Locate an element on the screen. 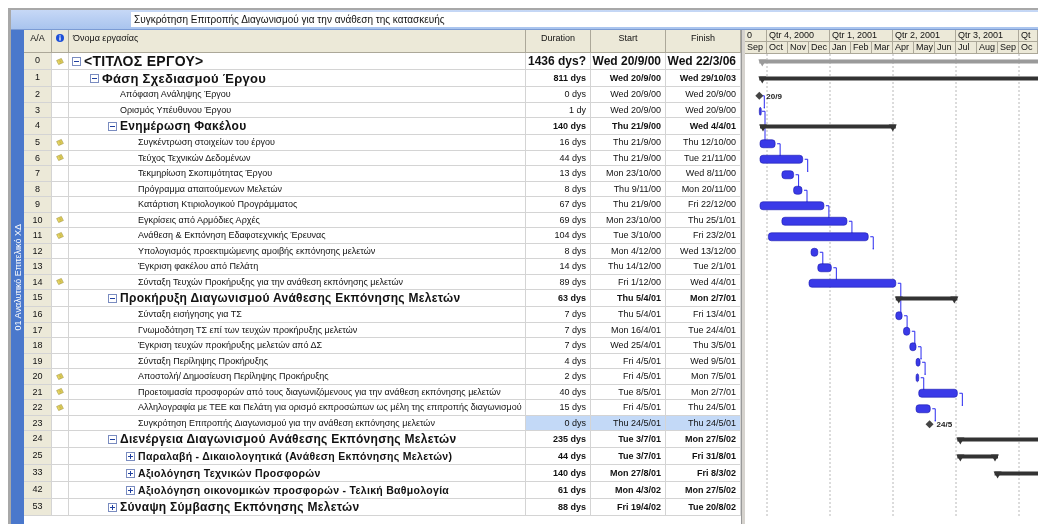 This screenshot has height=524, width=1038. row-number: 53 is located at coordinates (38, 507).